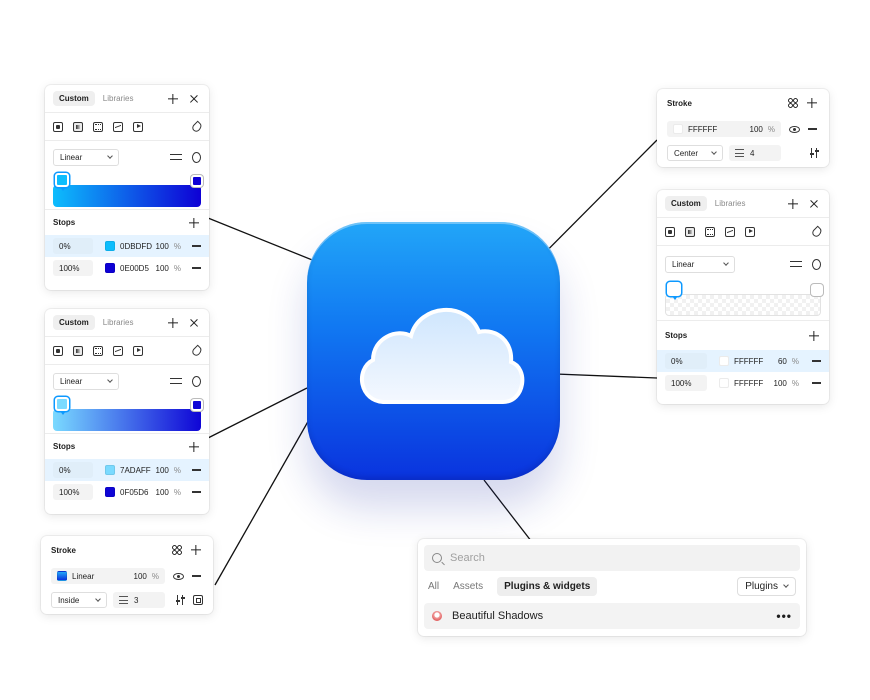  Describe the element at coordinates (766, 586) in the screenshot. I see `plugins-dropdown: Plugins` at that location.